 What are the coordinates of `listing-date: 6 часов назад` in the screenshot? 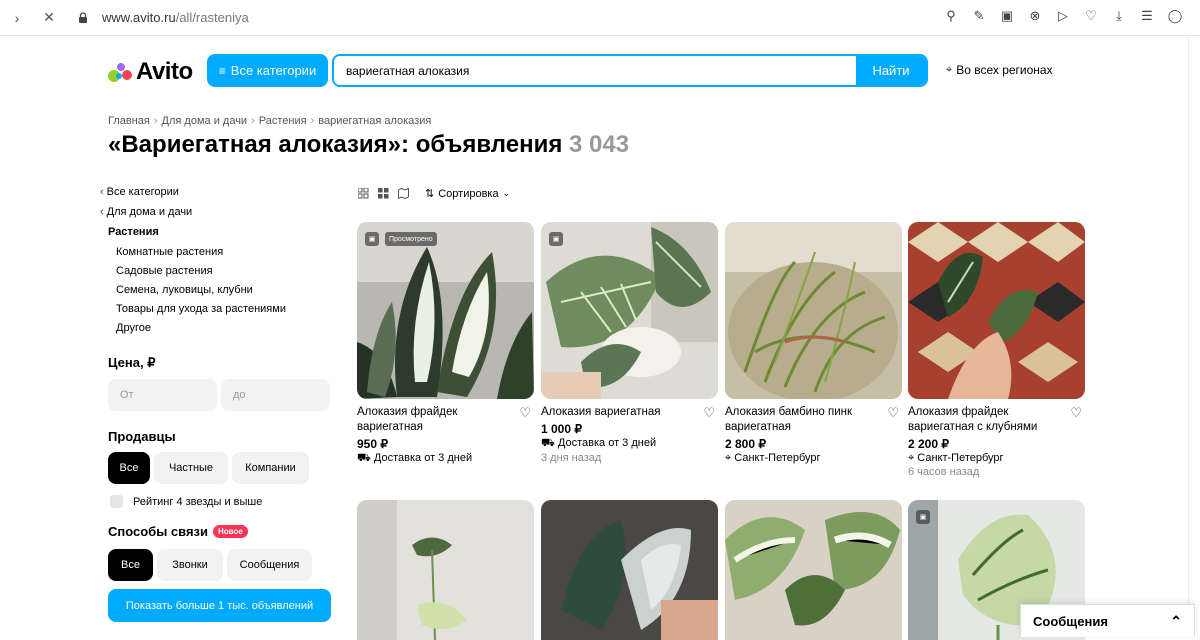 It's located at (944, 472).